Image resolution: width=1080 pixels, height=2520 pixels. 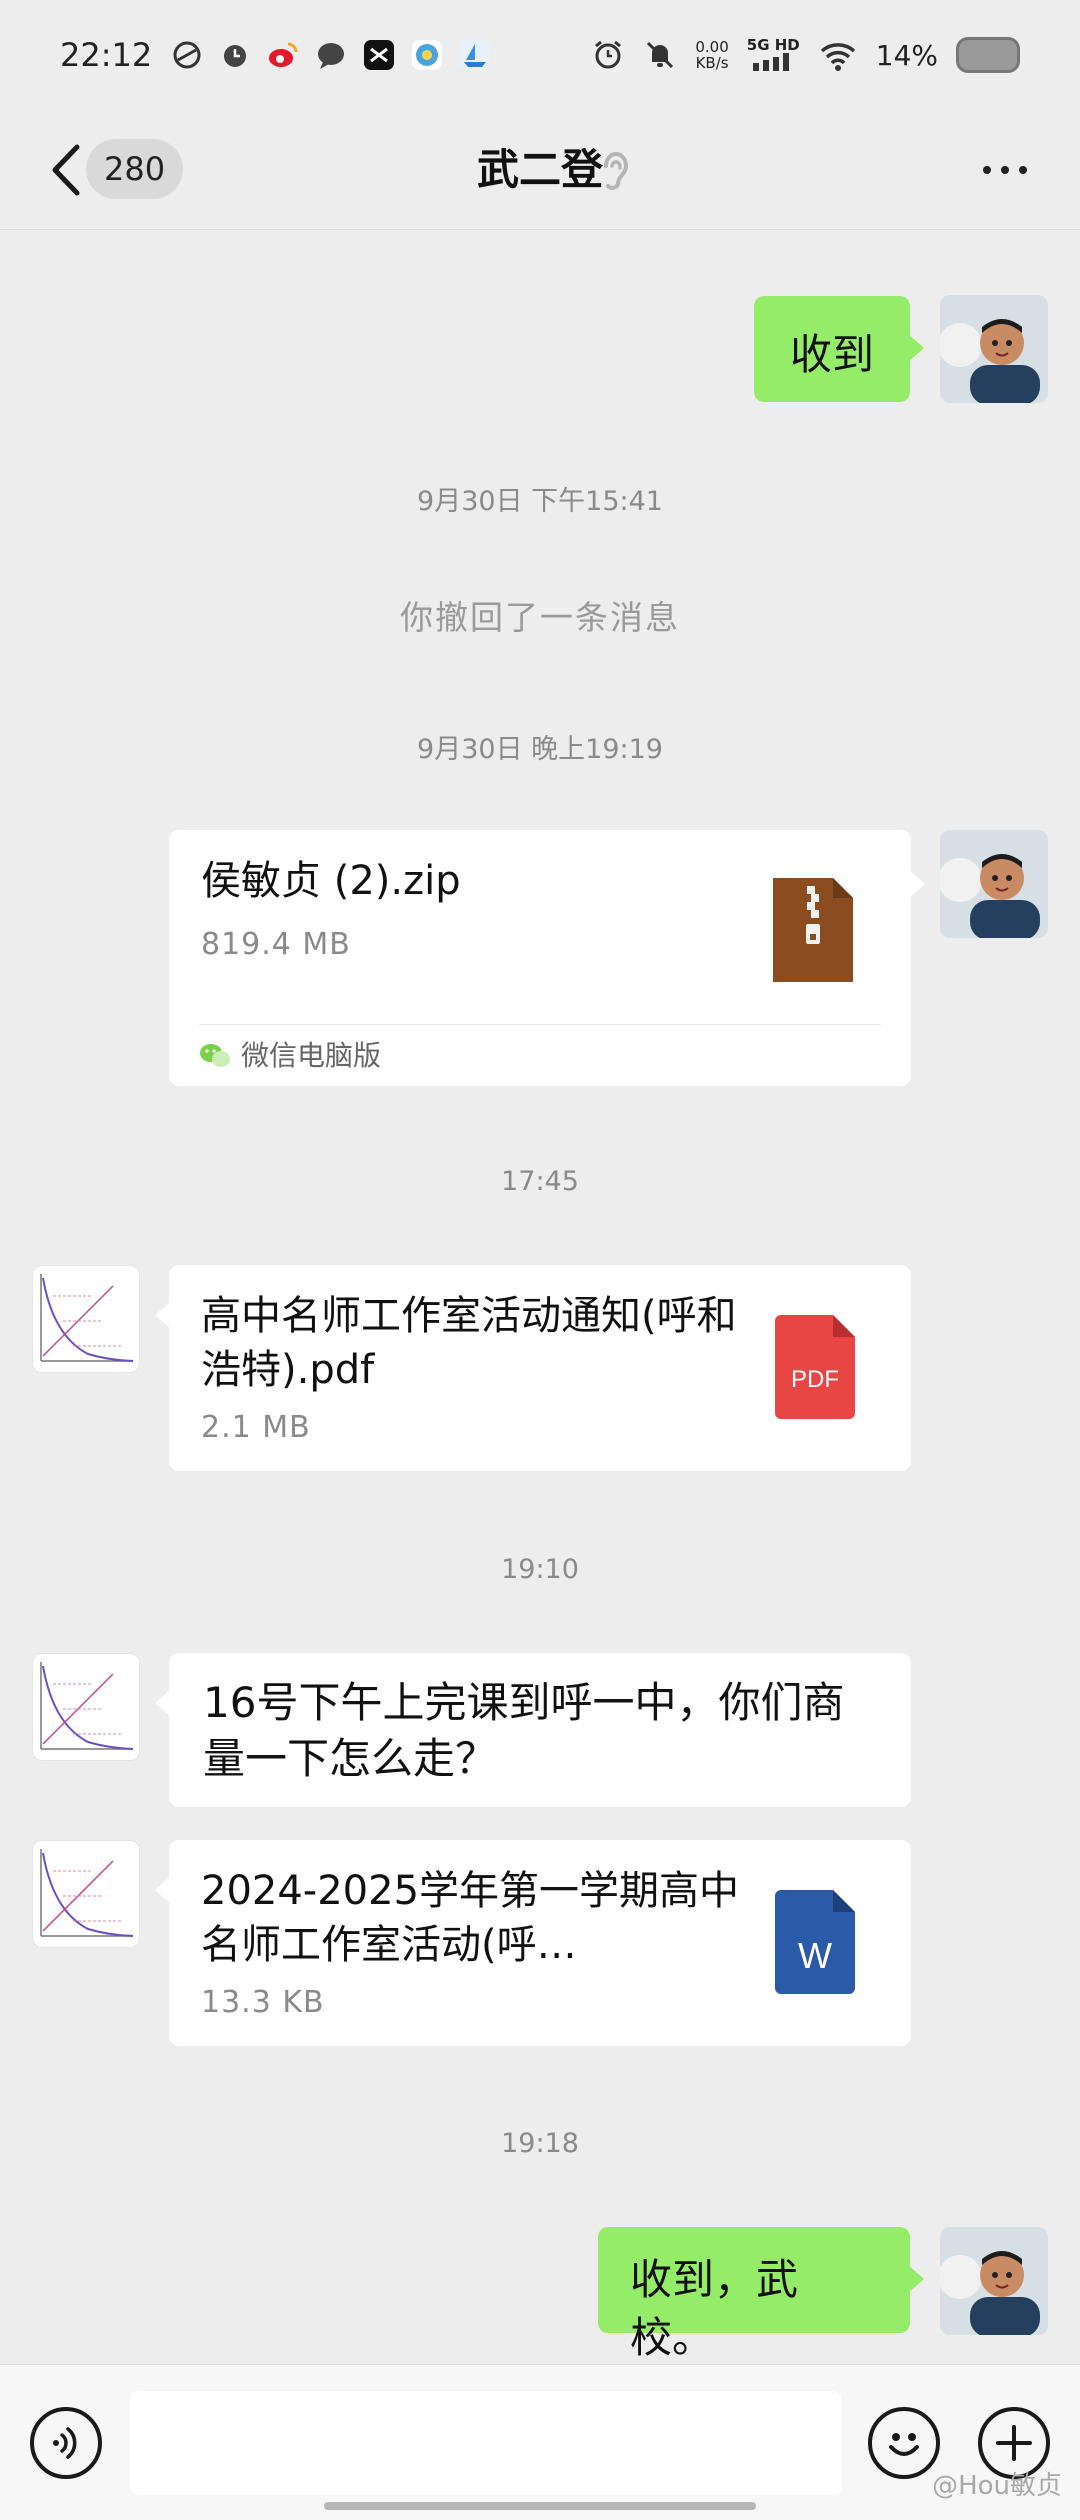 What do you see at coordinates (805, 55) in the screenshot?
I see `system-indicators: 0.00 KB/s 5G HD 14%` at bounding box center [805, 55].